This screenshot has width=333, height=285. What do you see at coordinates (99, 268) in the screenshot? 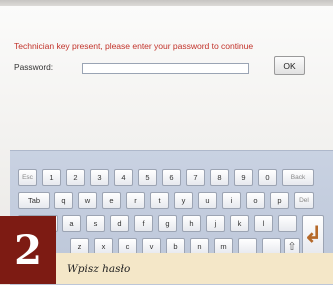
I see `step-caption-text: Wpisz hasło` at bounding box center [99, 268].